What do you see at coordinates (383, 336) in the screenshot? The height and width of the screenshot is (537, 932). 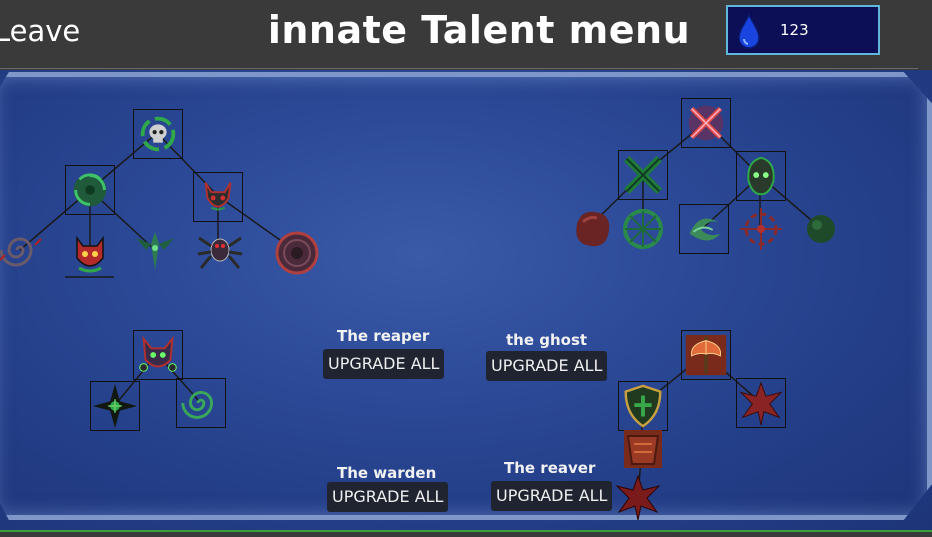 I see `group-label-reaper: The reaper` at bounding box center [383, 336].